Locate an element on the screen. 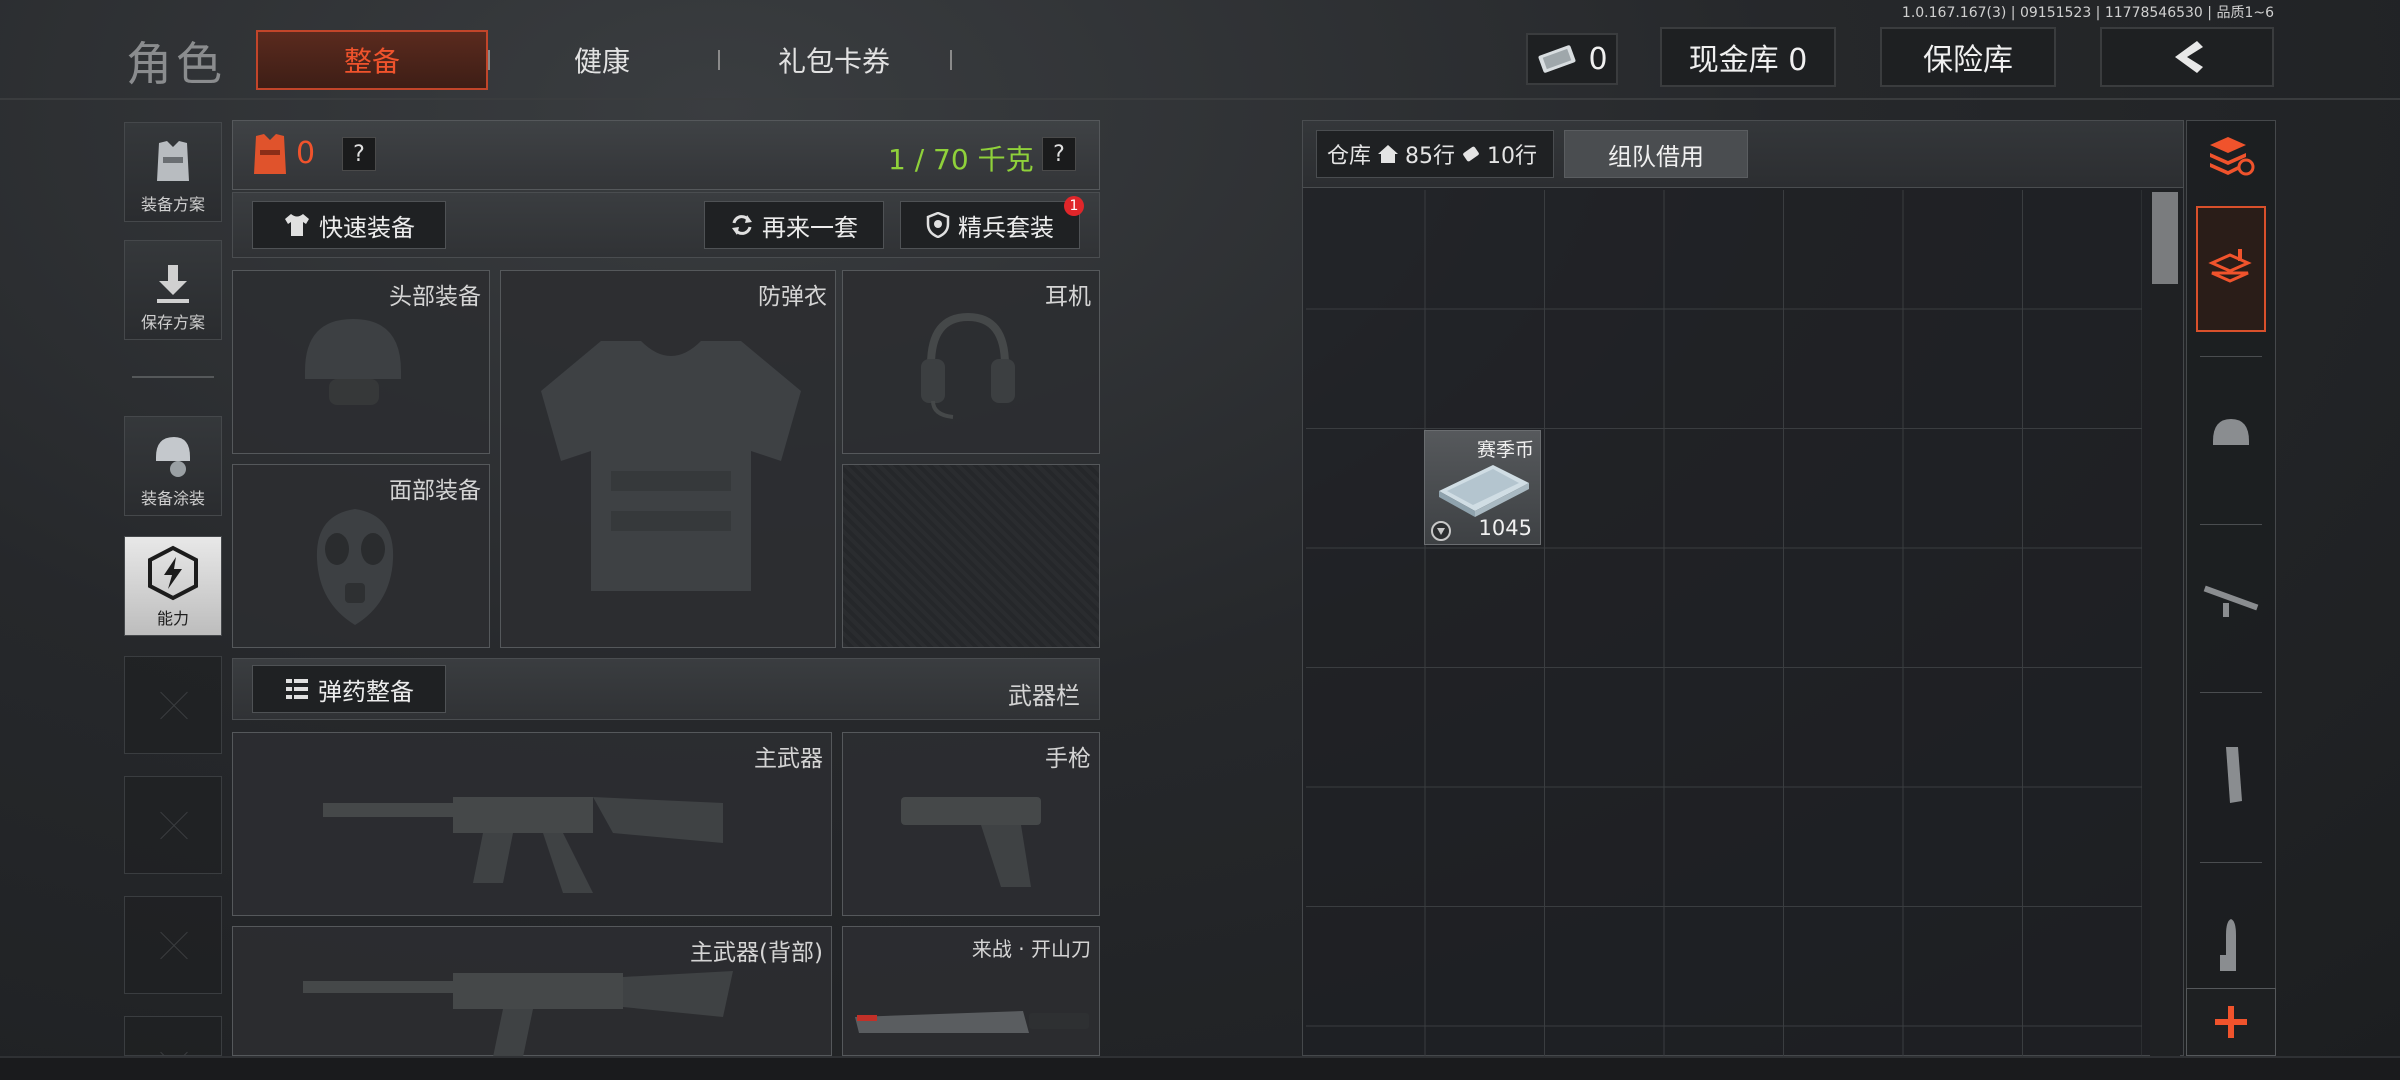 The image size is (2400, 1080). chevron-left-icon is located at coordinates (2189, 57).